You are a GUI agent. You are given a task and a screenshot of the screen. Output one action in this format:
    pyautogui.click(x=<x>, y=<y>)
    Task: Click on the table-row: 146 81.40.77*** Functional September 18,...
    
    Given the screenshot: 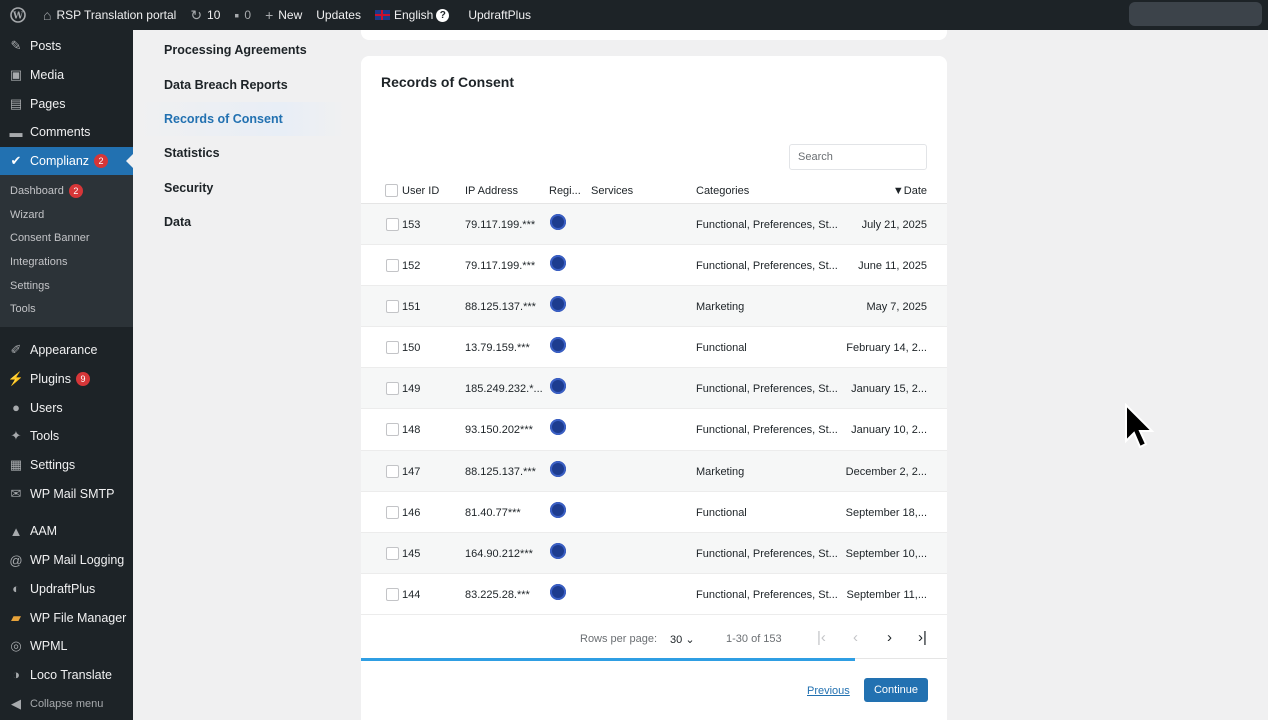 What is the action you would take?
    pyautogui.click(x=654, y=512)
    